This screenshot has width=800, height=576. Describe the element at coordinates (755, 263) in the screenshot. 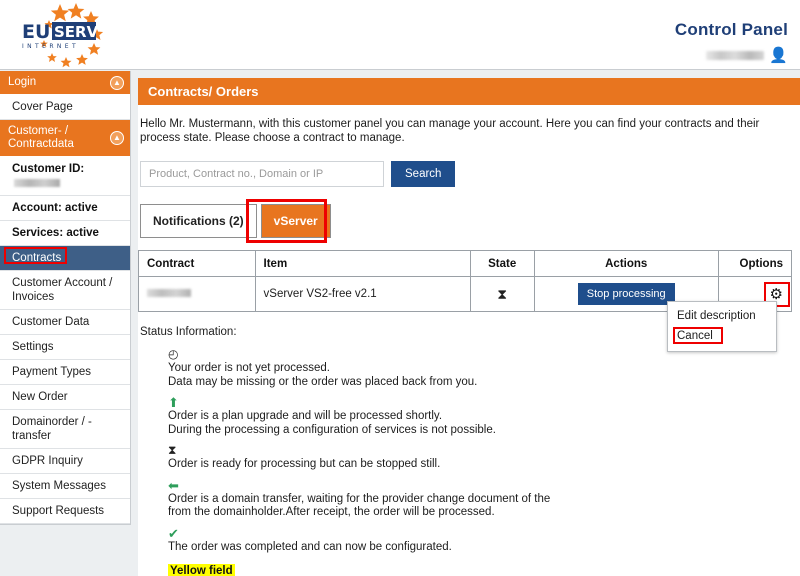

I see `column-header-options: Options` at that location.